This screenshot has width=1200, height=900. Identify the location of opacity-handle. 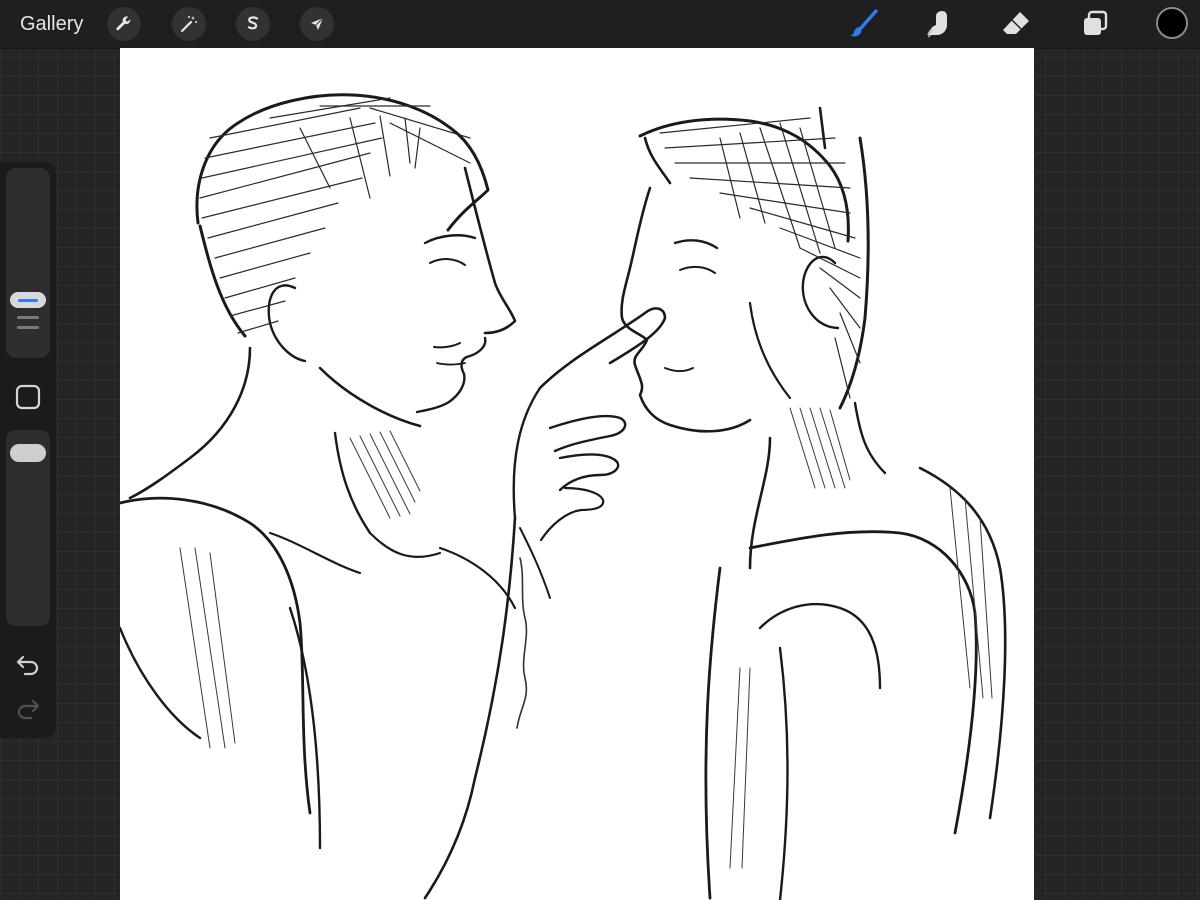
(28, 453).